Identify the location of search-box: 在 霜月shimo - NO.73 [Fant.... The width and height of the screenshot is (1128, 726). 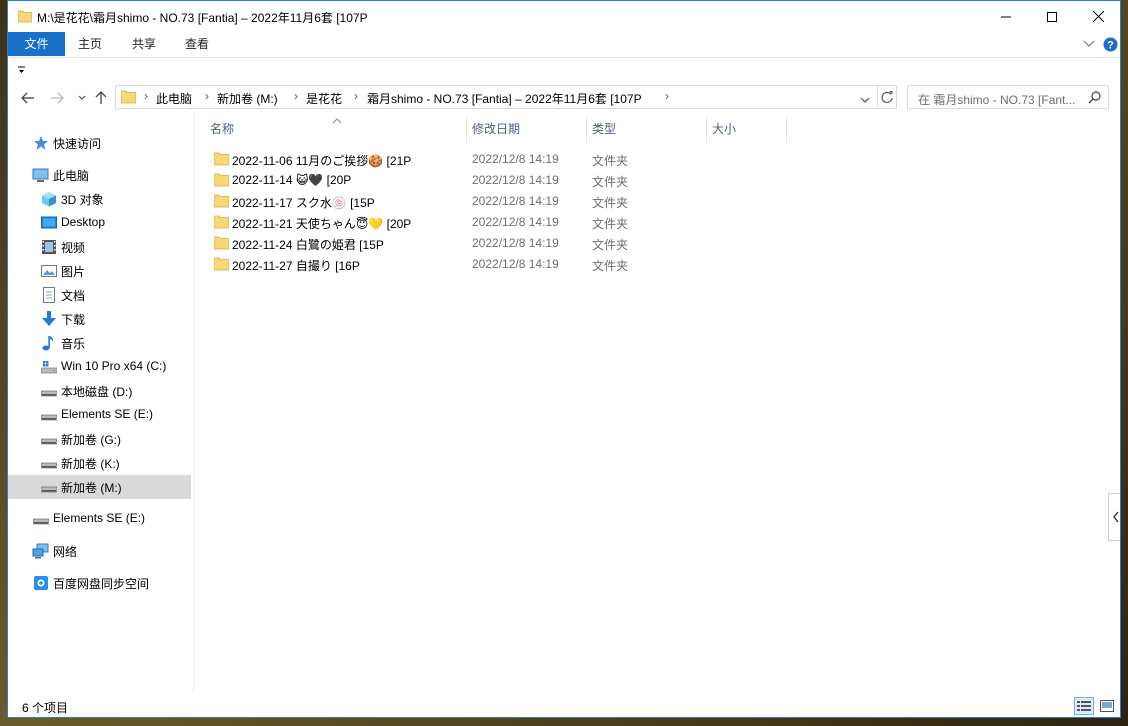
(1008, 97).